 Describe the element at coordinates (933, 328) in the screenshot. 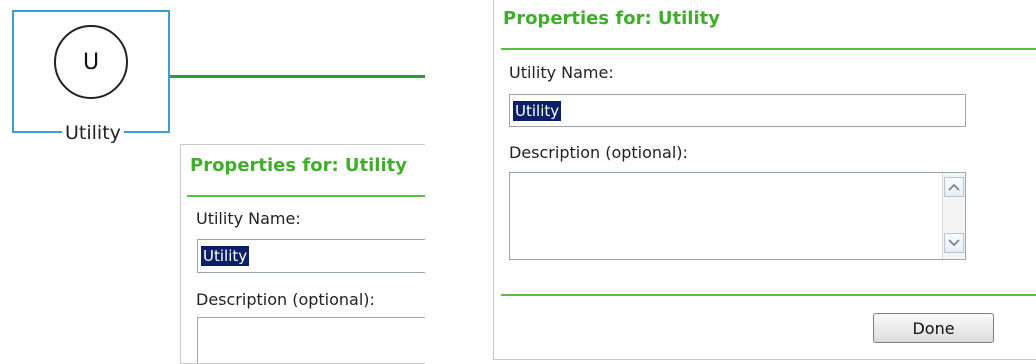

I see `done-button: Done` at that location.